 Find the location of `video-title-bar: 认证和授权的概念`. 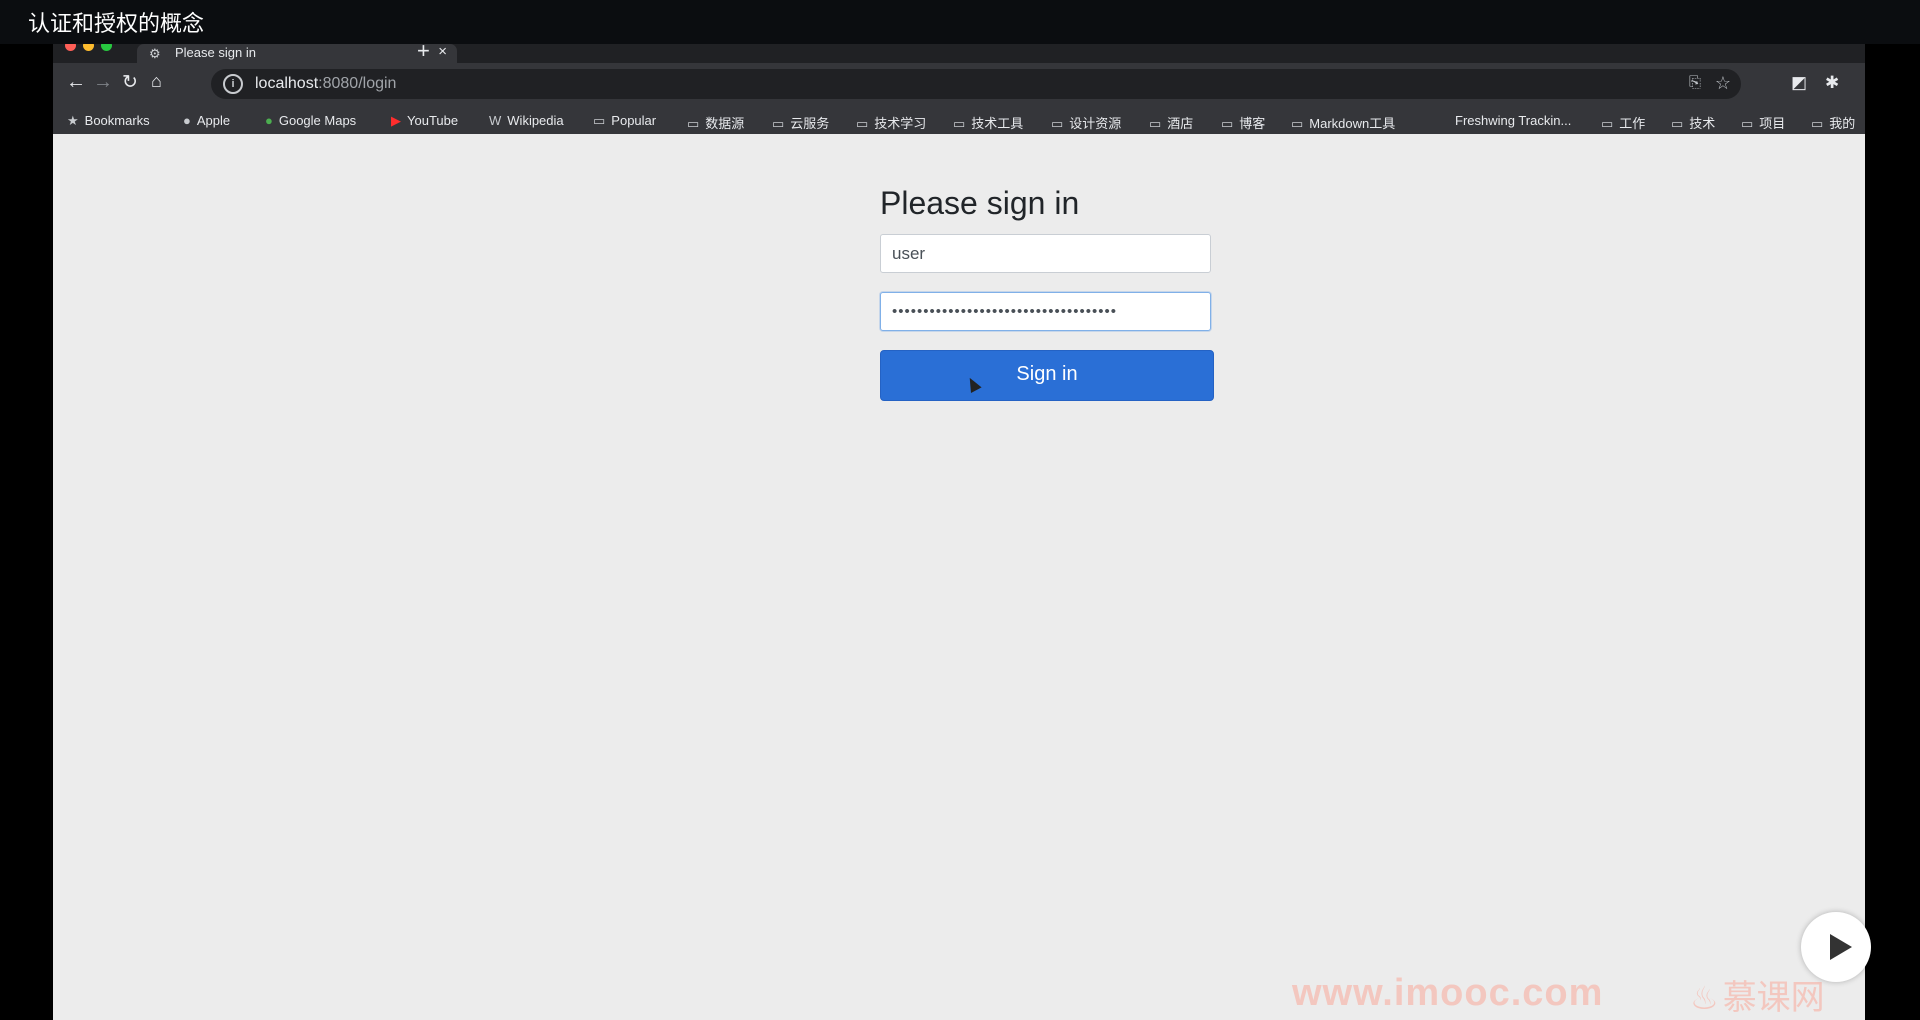

video-title-bar: 认证和授权的概念 is located at coordinates (960, 22).